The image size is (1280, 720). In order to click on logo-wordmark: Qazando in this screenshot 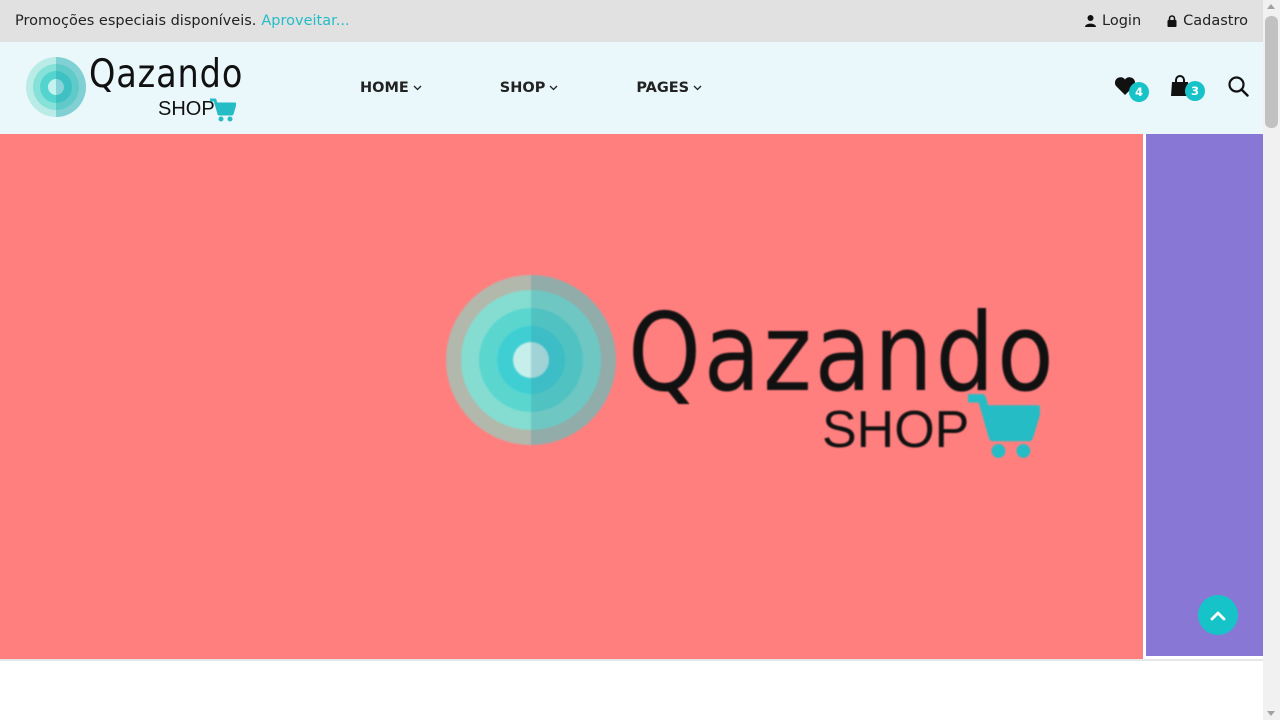, I will do `click(166, 74)`.